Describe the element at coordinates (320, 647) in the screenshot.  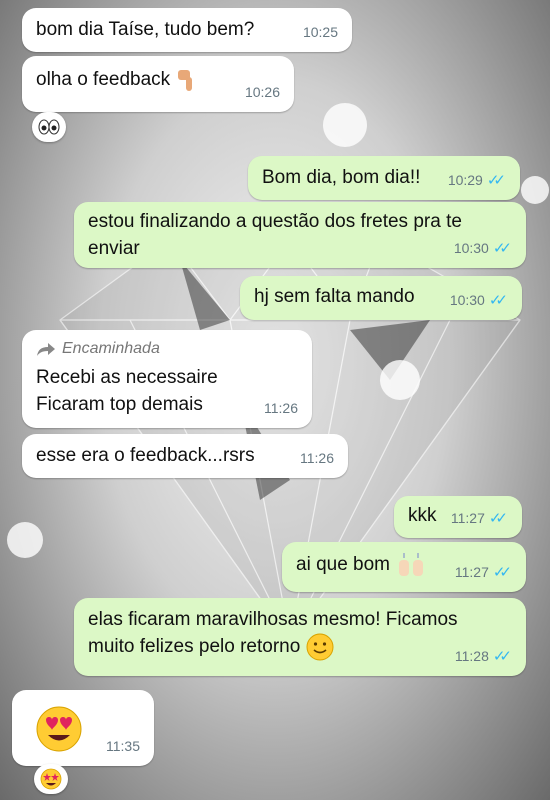
I see `smiling-face-icon` at that location.